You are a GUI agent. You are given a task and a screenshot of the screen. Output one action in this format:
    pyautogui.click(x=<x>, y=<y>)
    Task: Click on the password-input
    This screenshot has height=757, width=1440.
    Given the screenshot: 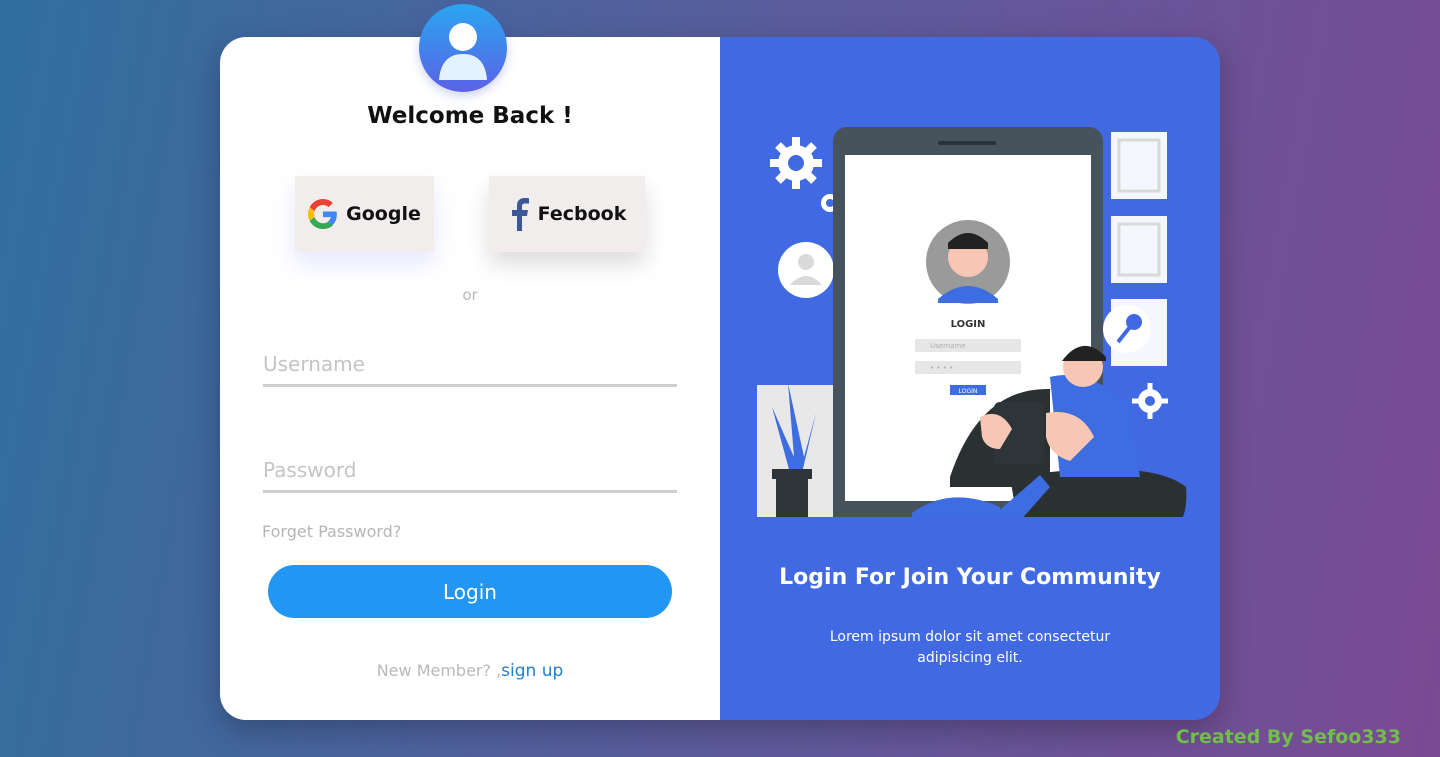 What is the action you would take?
    pyautogui.click(x=470, y=471)
    